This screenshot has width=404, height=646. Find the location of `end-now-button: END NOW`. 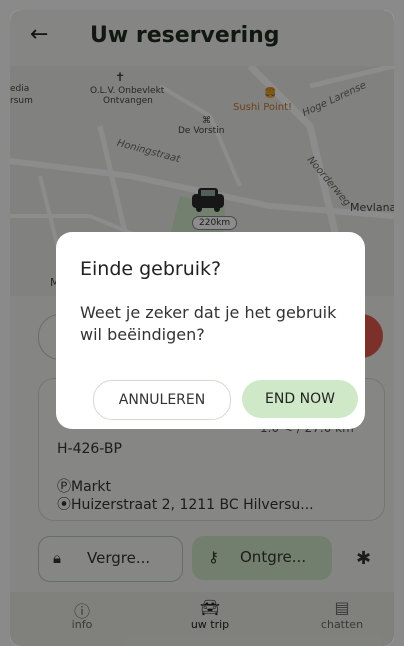

end-now-button: END NOW is located at coordinates (300, 399).